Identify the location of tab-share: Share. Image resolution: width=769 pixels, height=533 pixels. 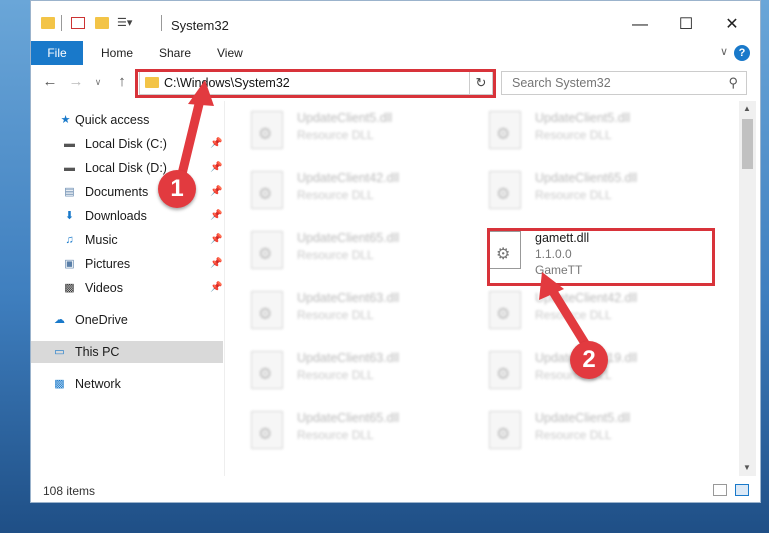
(175, 53).